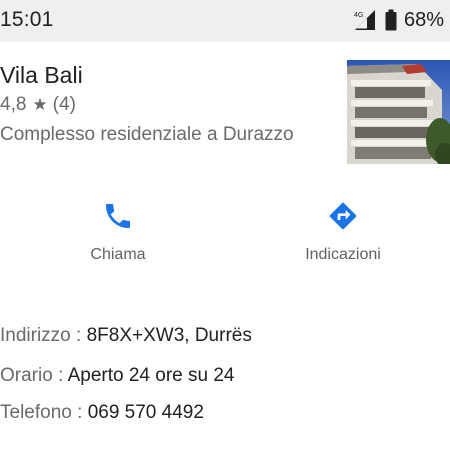 This screenshot has width=450, height=450. What do you see at coordinates (343, 232) in the screenshot?
I see `directions-button: Indicazioni` at bounding box center [343, 232].